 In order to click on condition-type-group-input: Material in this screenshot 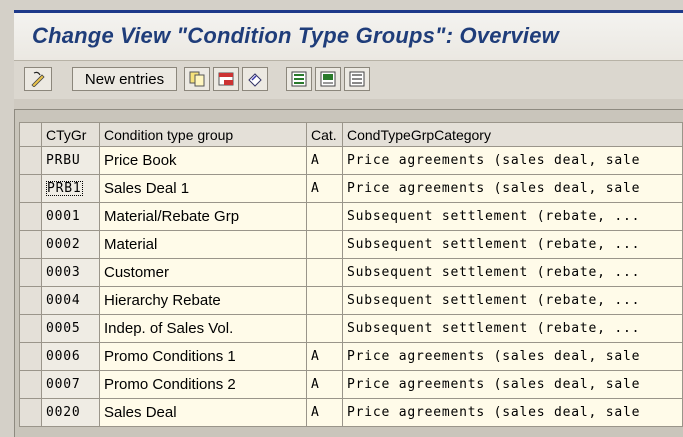, I will do `click(203, 244)`.